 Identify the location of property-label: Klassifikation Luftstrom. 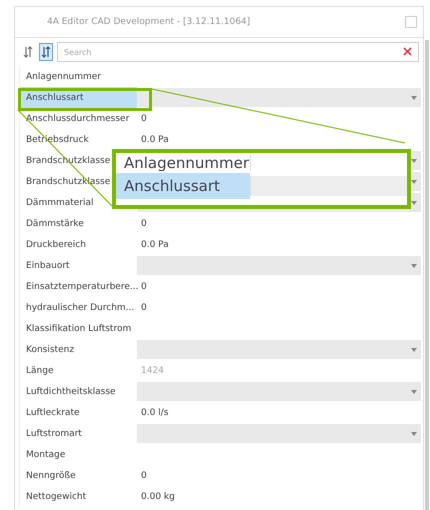
(78, 328).